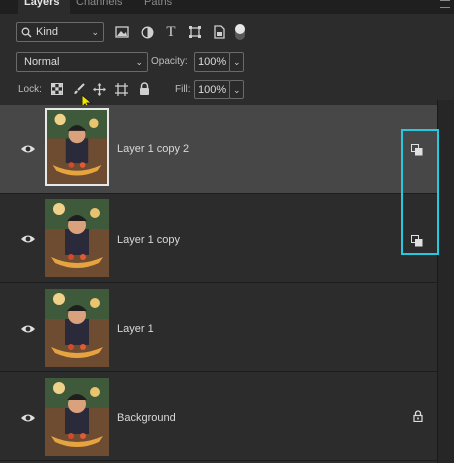 The height and width of the screenshot is (463, 454). What do you see at coordinates (169, 61) in the screenshot?
I see `opacity-label: Opacity:` at bounding box center [169, 61].